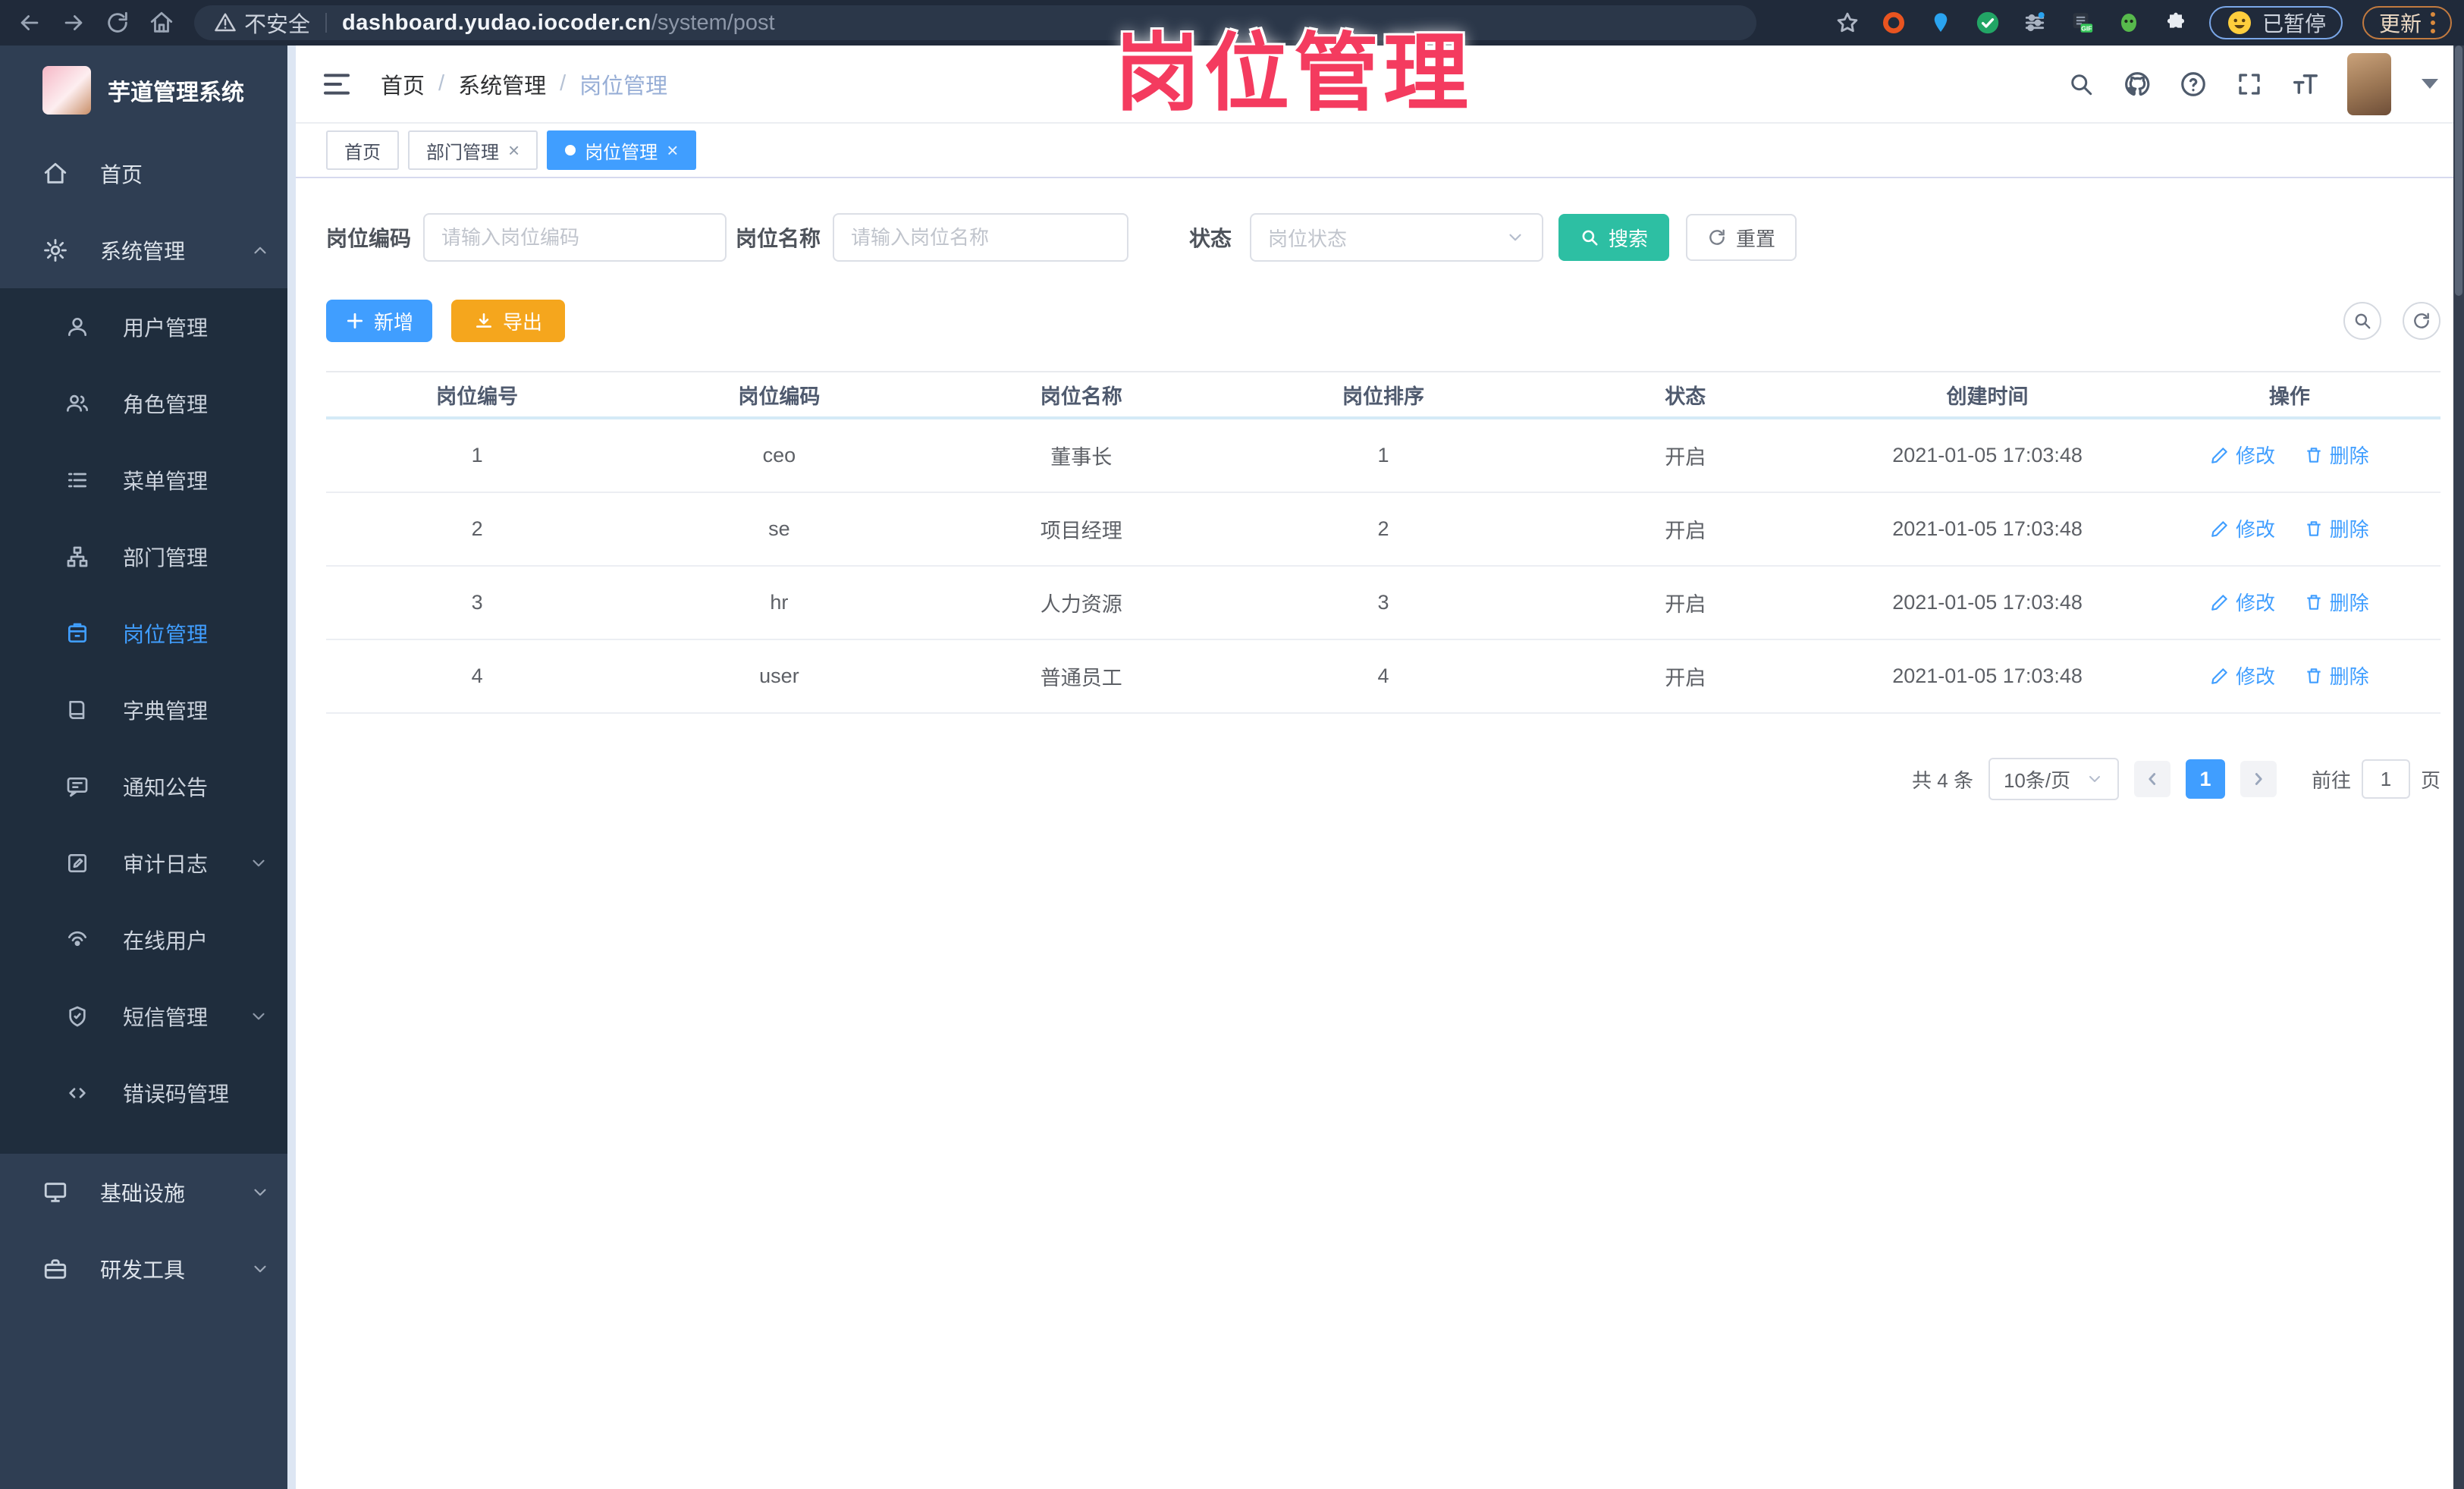  What do you see at coordinates (148, 863) in the screenshot?
I see `sidebar-item-audit-log: 审计日志` at bounding box center [148, 863].